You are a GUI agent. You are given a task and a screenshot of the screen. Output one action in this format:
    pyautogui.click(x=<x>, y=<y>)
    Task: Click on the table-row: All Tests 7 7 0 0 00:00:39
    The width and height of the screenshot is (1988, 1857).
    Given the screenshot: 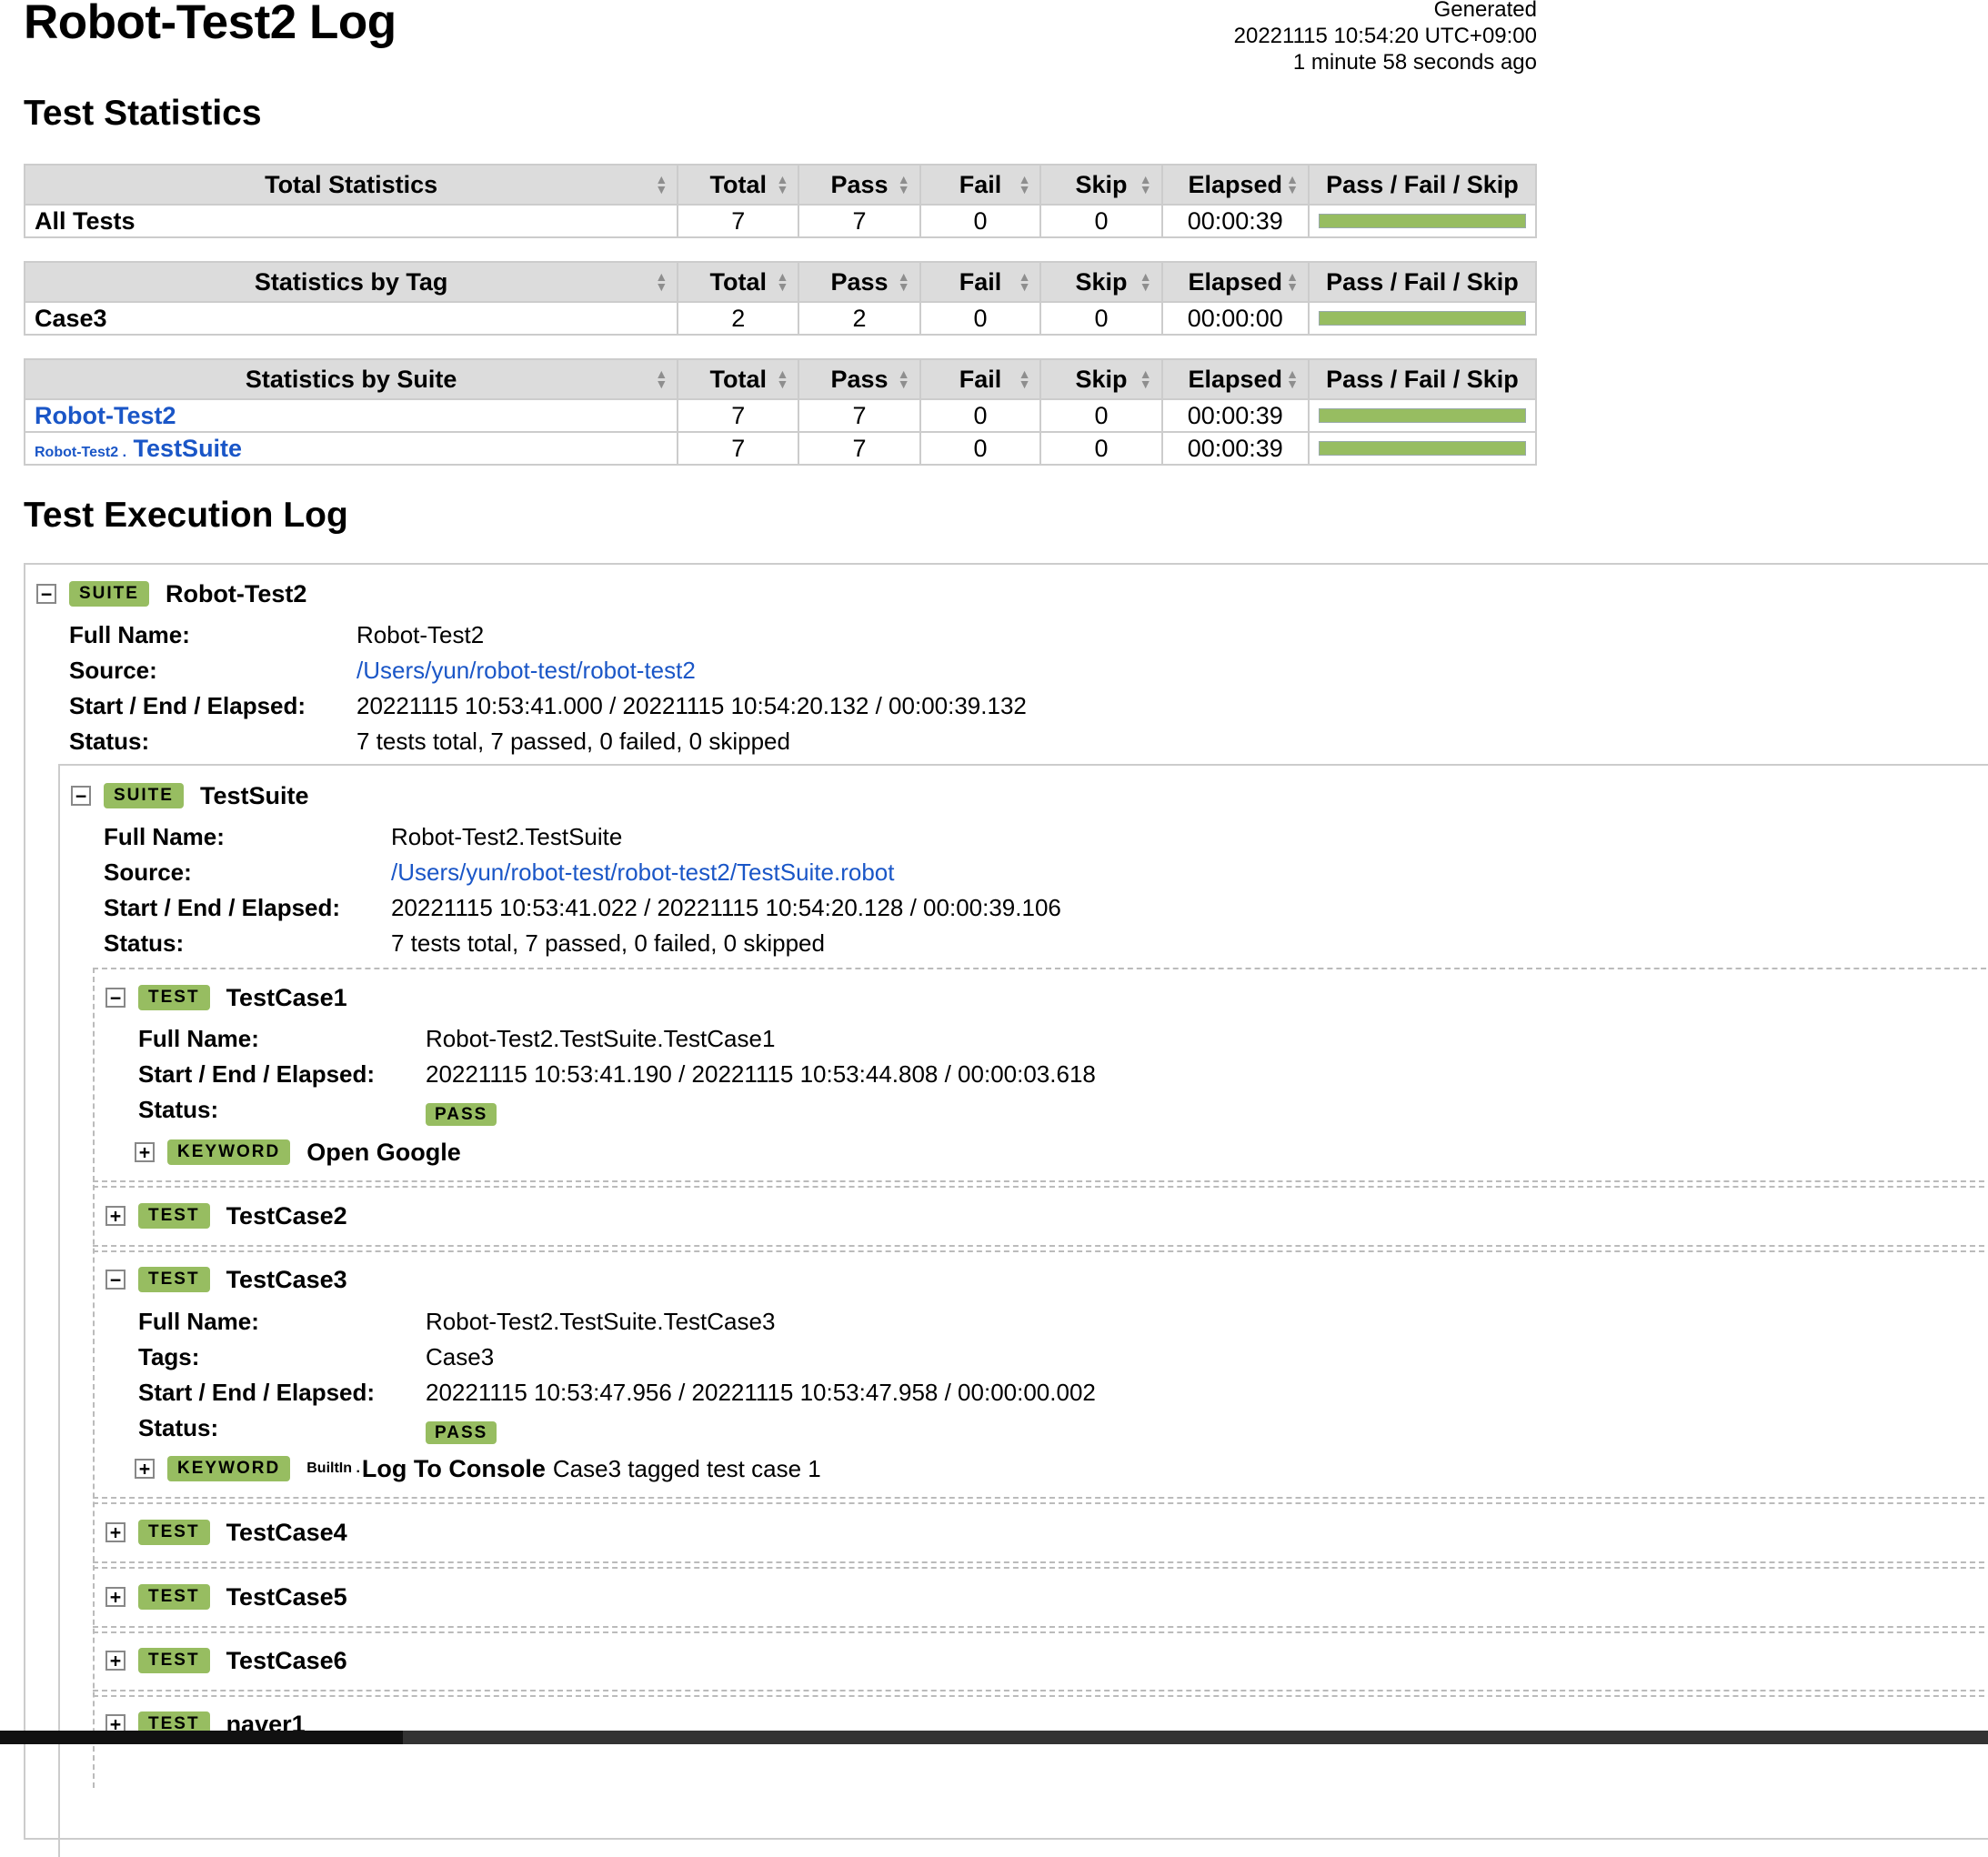 What is the action you would take?
    pyautogui.click(x=780, y=221)
    